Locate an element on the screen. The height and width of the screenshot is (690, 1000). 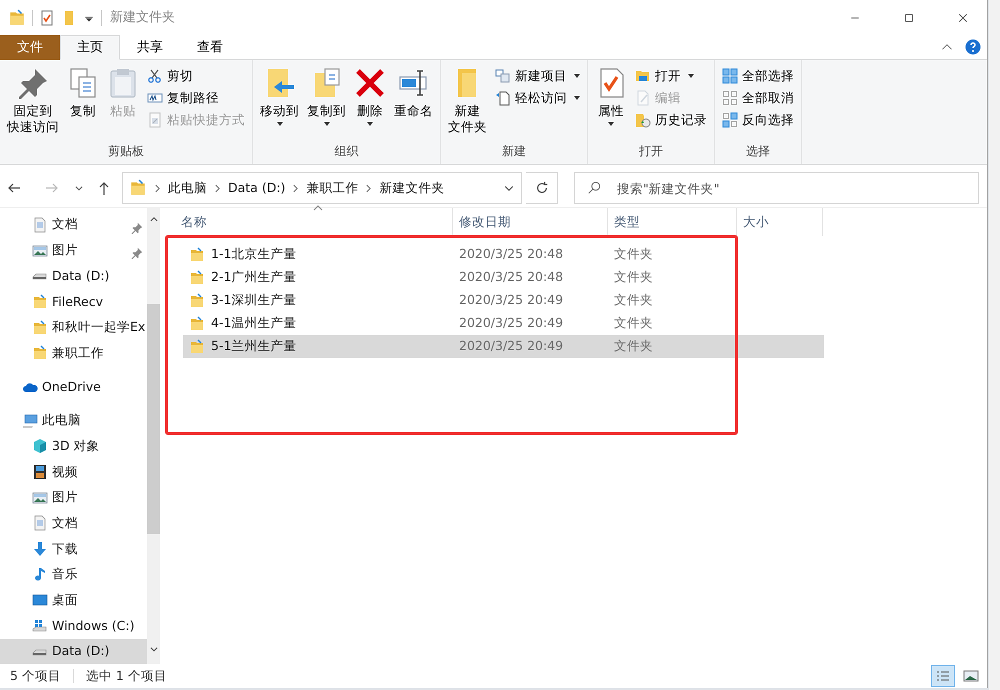
desktop-icon is located at coordinates (40, 600).